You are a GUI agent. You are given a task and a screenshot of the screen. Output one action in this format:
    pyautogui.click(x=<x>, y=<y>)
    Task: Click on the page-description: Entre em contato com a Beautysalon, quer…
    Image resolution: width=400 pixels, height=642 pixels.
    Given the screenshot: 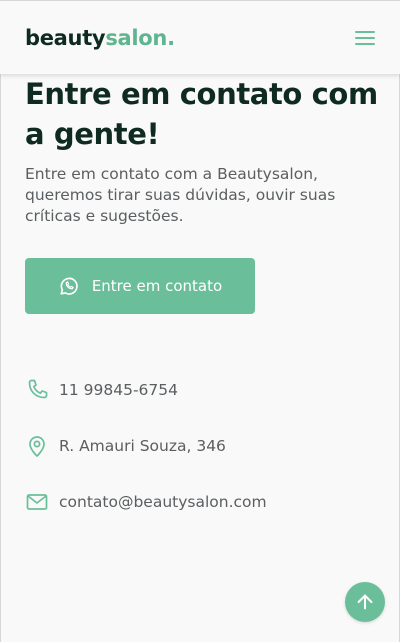 What is the action you would take?
    pyautogui.click(x=180, y=195)
    